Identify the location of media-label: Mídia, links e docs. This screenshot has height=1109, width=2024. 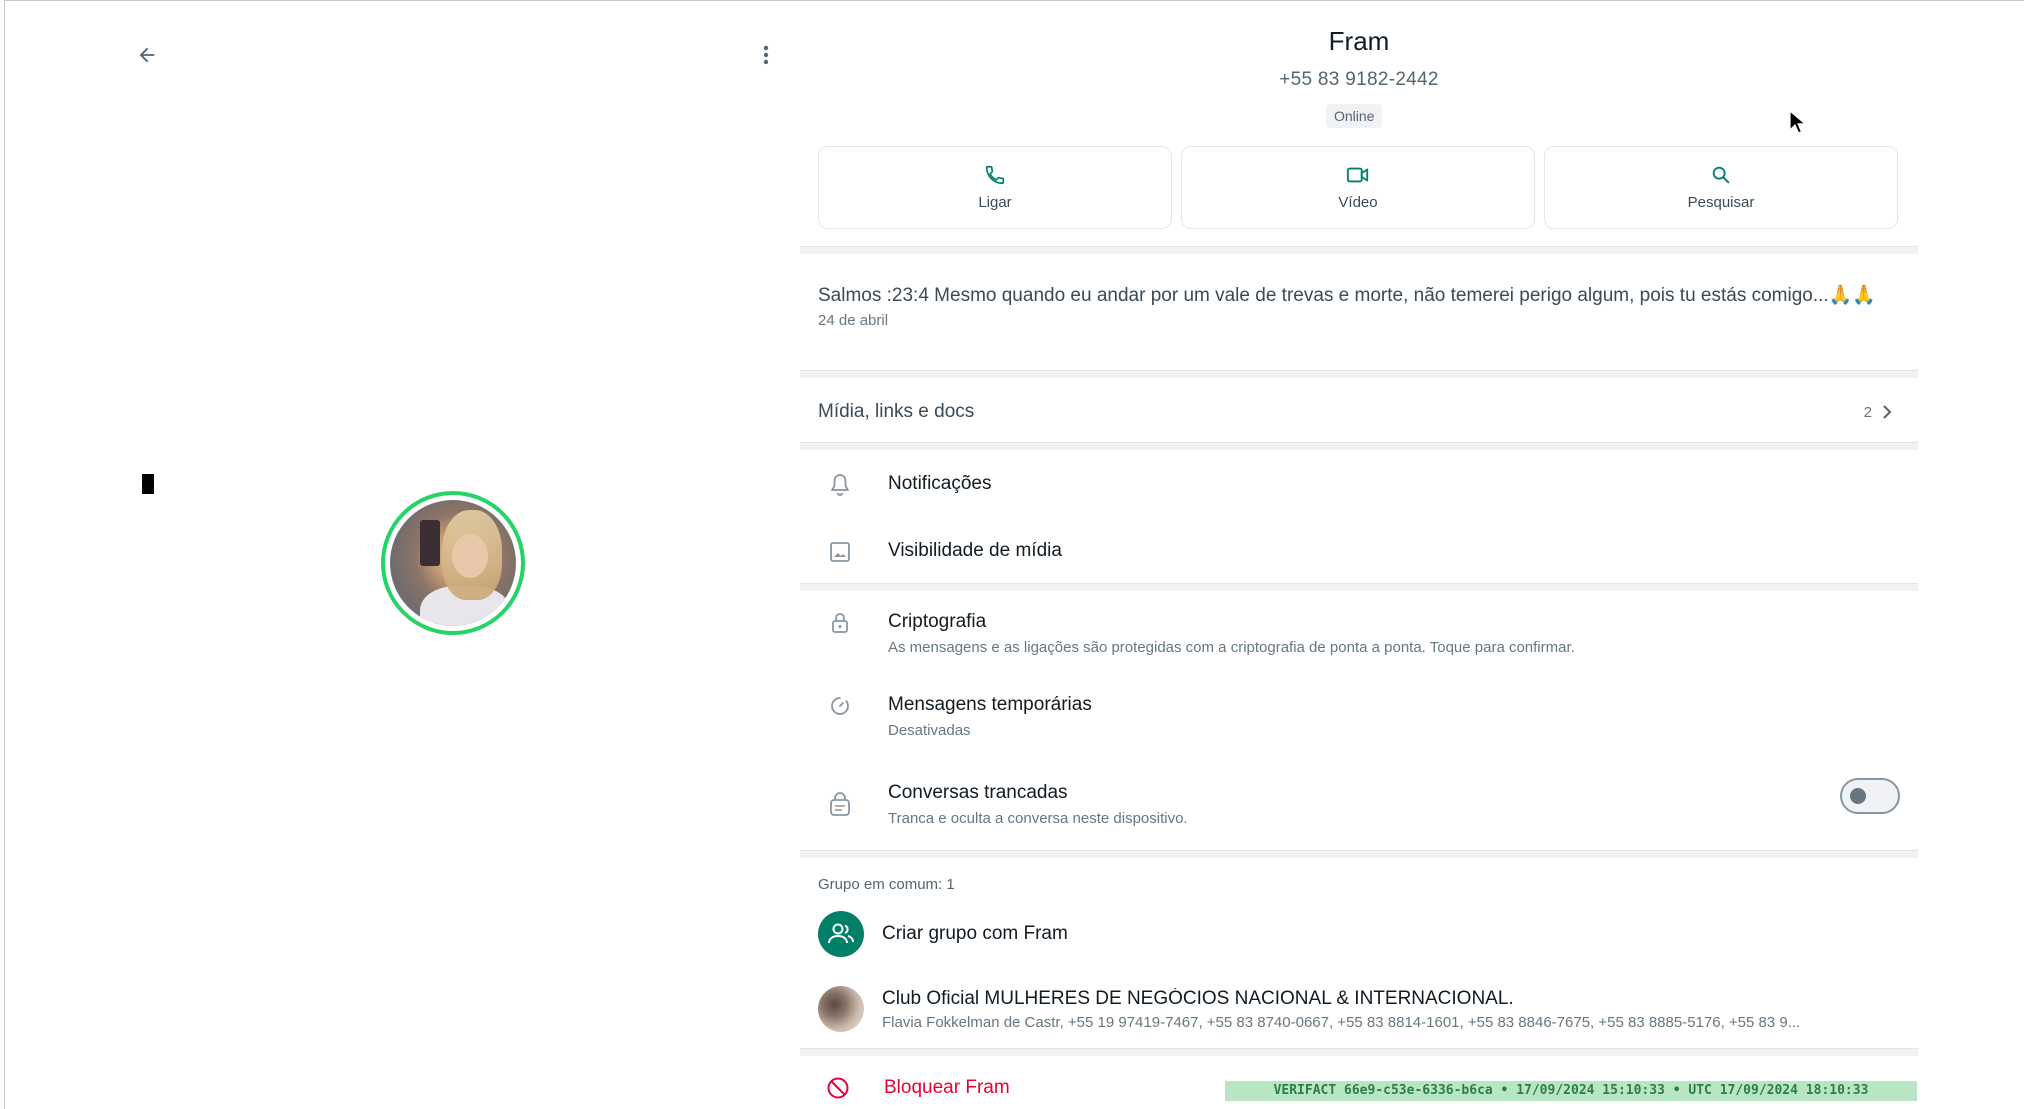
(896, 411).